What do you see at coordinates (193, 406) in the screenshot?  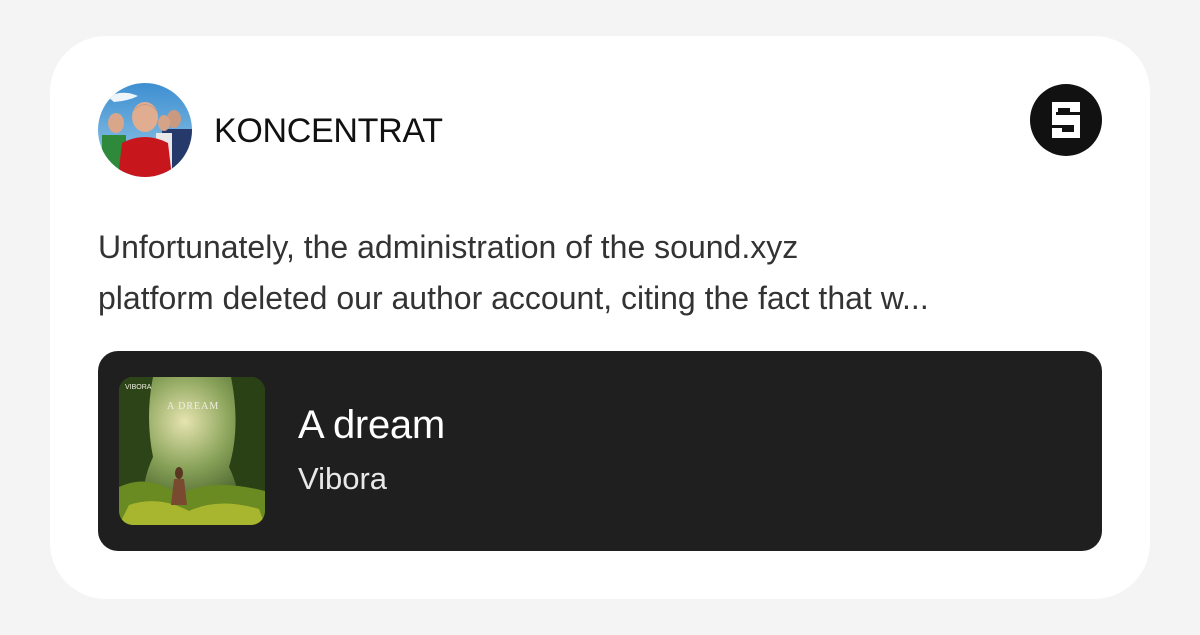 I see `cover-title-text: A DREAM` at bounding box center [193, 406].